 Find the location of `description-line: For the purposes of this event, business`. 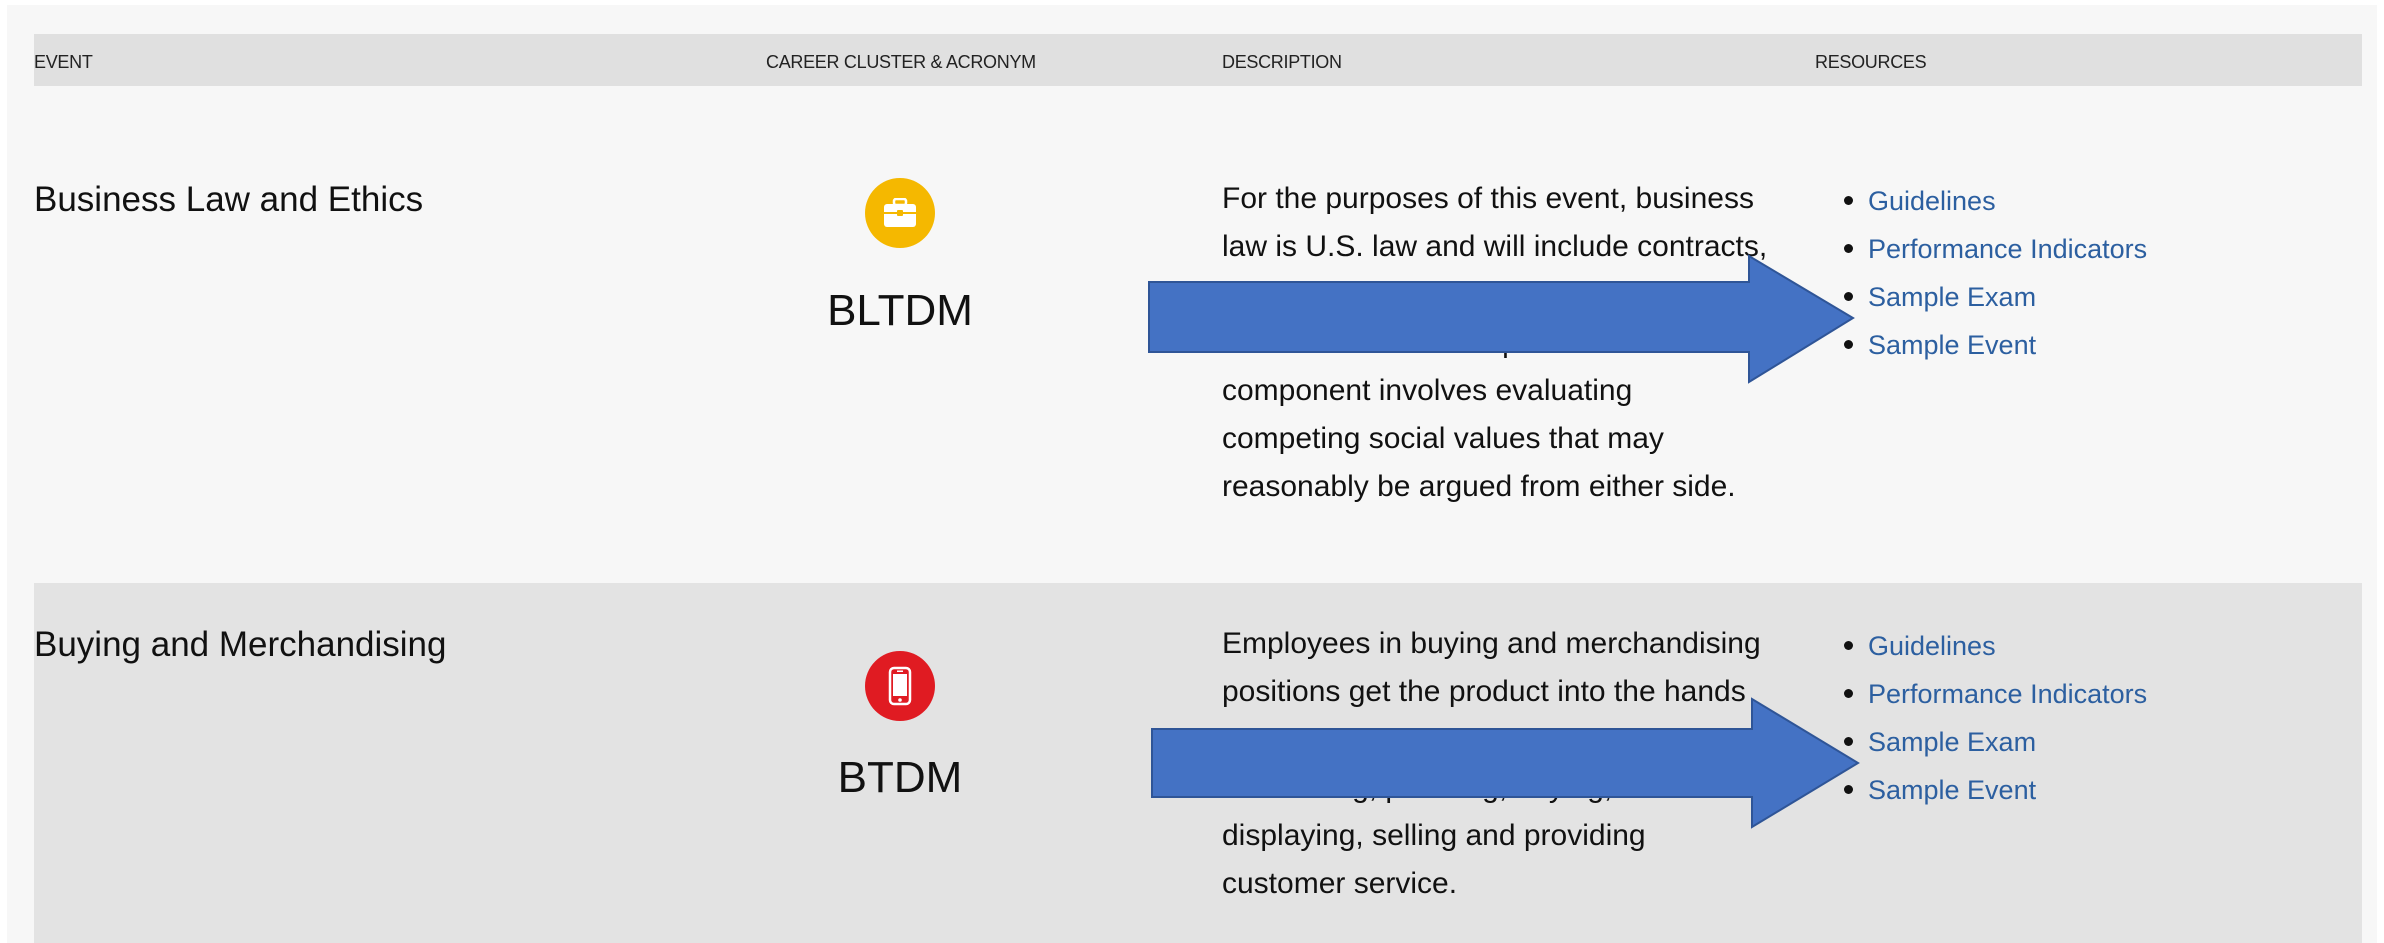

description-line: For the purposes of this event, business is located at coordinates (1488, 198).